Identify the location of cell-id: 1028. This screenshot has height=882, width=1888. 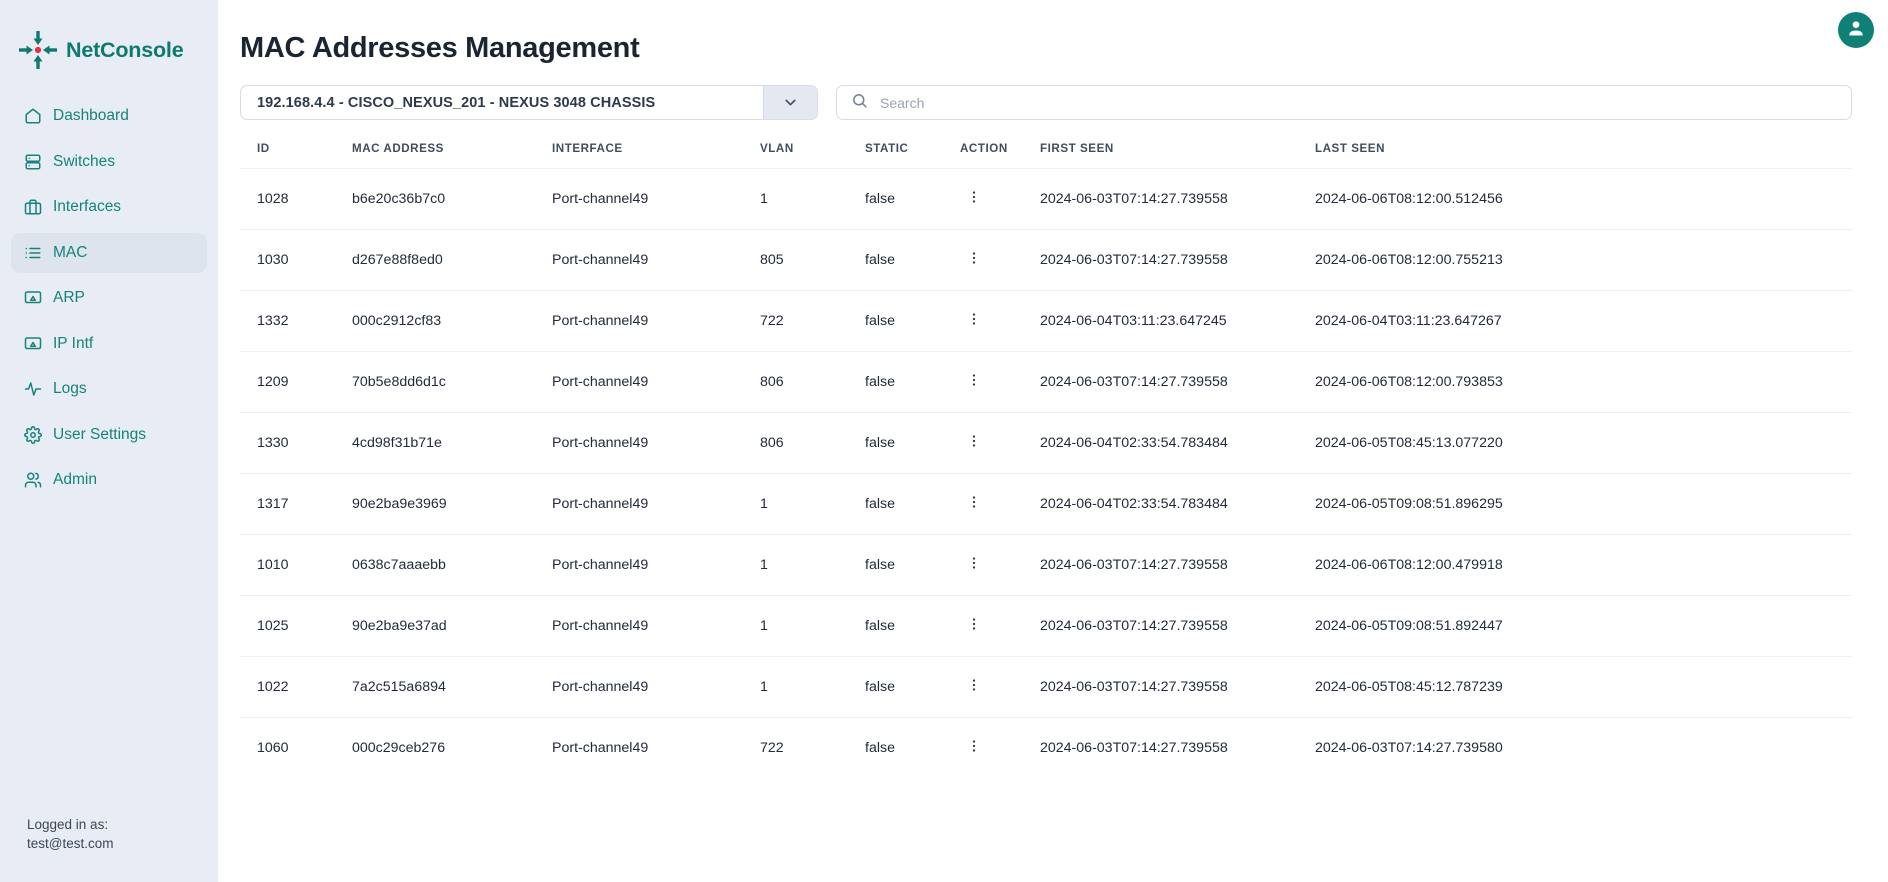
(296, 199).